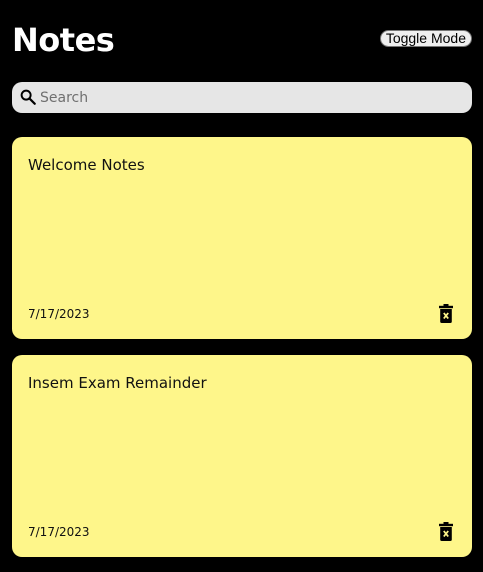  I want to click on note-text: Welcome Notes, so click(86, 165).